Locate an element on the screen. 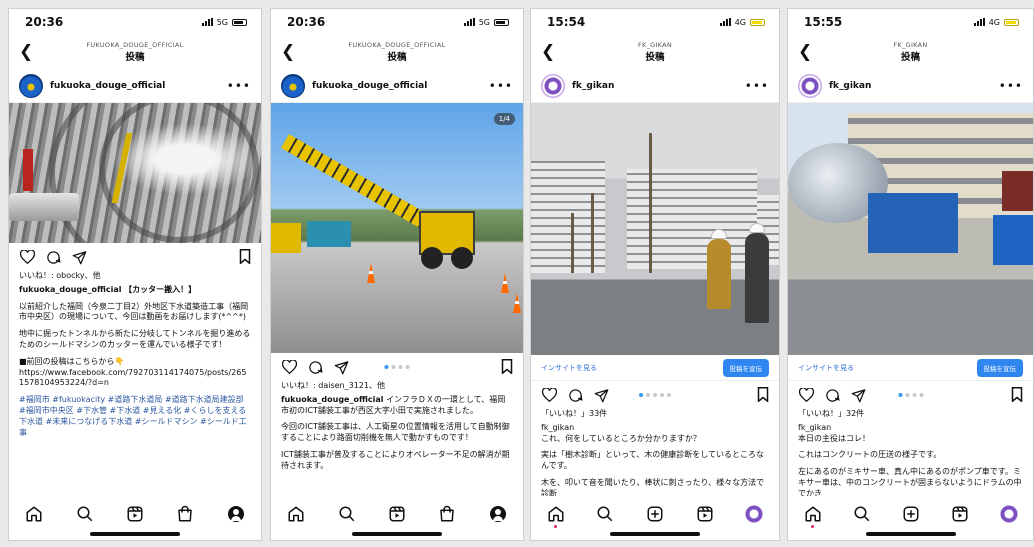 Image resolution: width=1034 pixels, height=547 pixels. status-time: 15:55 is located at coordinates (823, 22).